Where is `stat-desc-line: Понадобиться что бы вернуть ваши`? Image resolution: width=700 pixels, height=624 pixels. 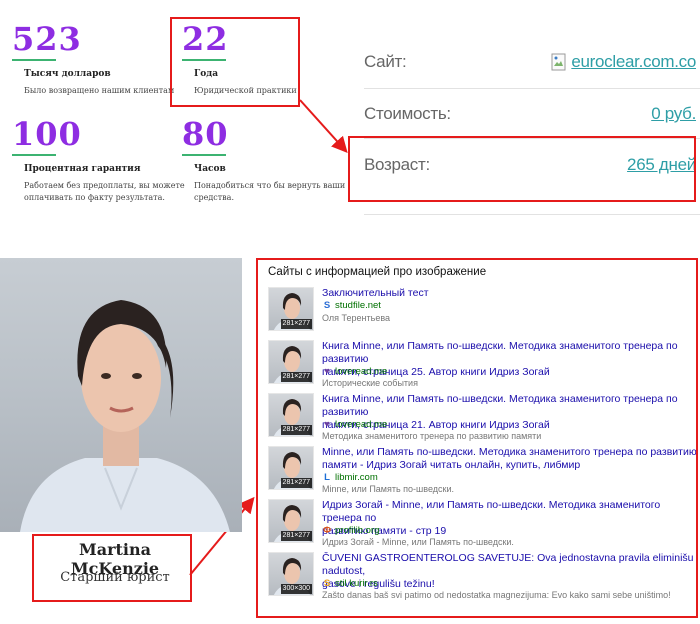
stat-desc-line: Понадобиться что бы вернуть ваши is located at coordinates (270, 185).